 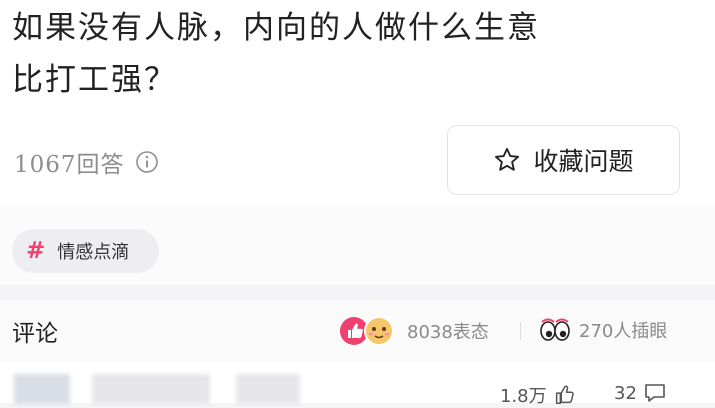 I want to click on favorite-question-button: 收藏问题, so click(x=563, y=160).